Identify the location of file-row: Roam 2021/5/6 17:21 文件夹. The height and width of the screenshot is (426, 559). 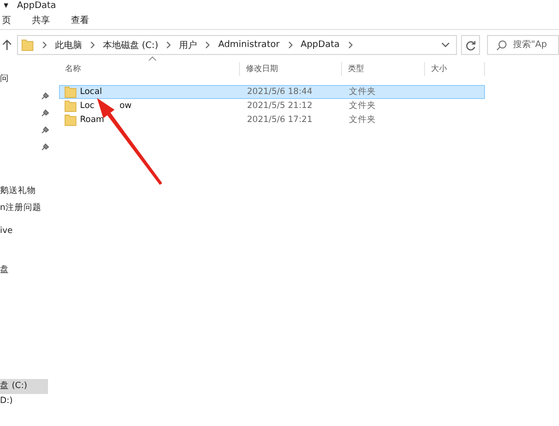
(272, 120).